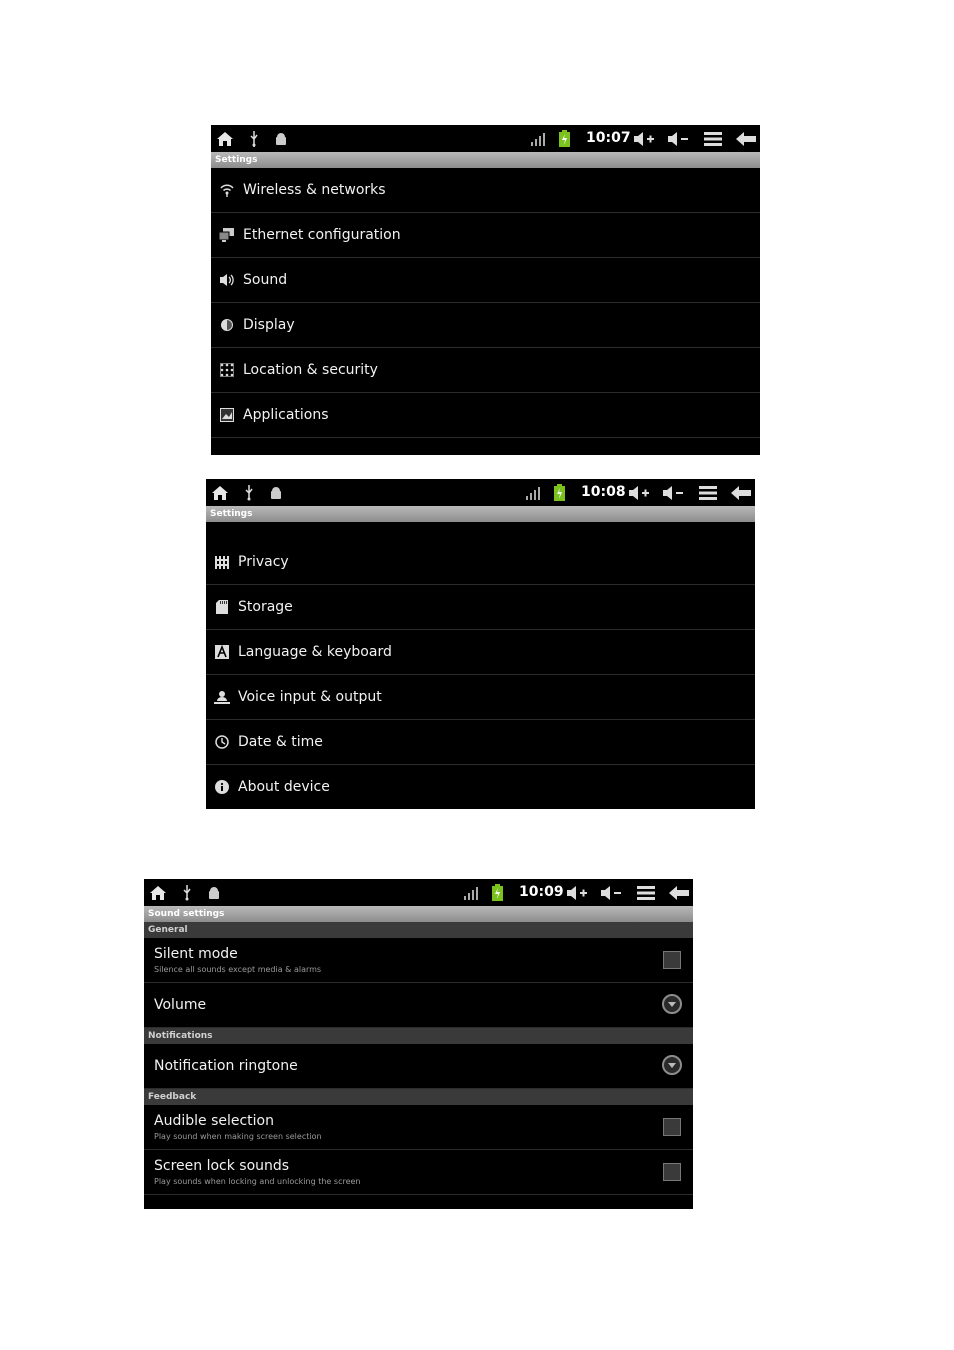  What do you see at coordinates (227, 370) in the screenshot?
I see `location-grid-icon` at bounding box center [227, 370].